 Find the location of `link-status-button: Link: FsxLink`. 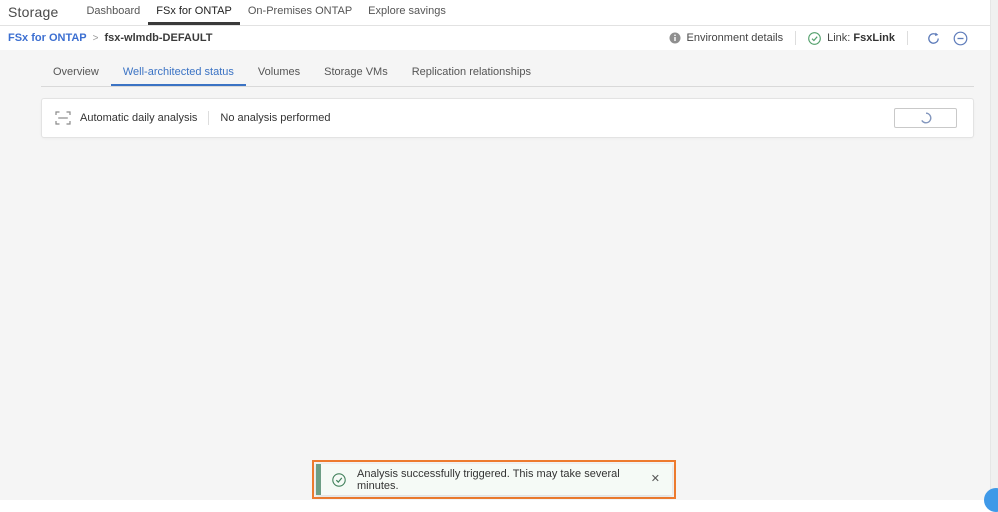

link-status-button: Link: FsxLink is located at coordinates (851, 38).